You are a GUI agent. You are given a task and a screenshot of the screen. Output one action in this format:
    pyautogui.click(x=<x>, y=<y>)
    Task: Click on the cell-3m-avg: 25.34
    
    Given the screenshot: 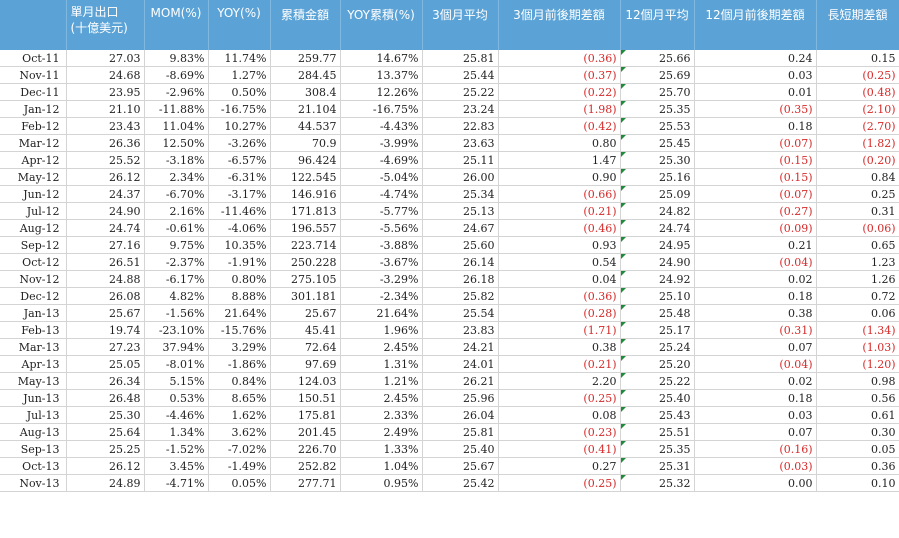 What is the action you would take?
    pyautogui.click(x=460, y=194)
    